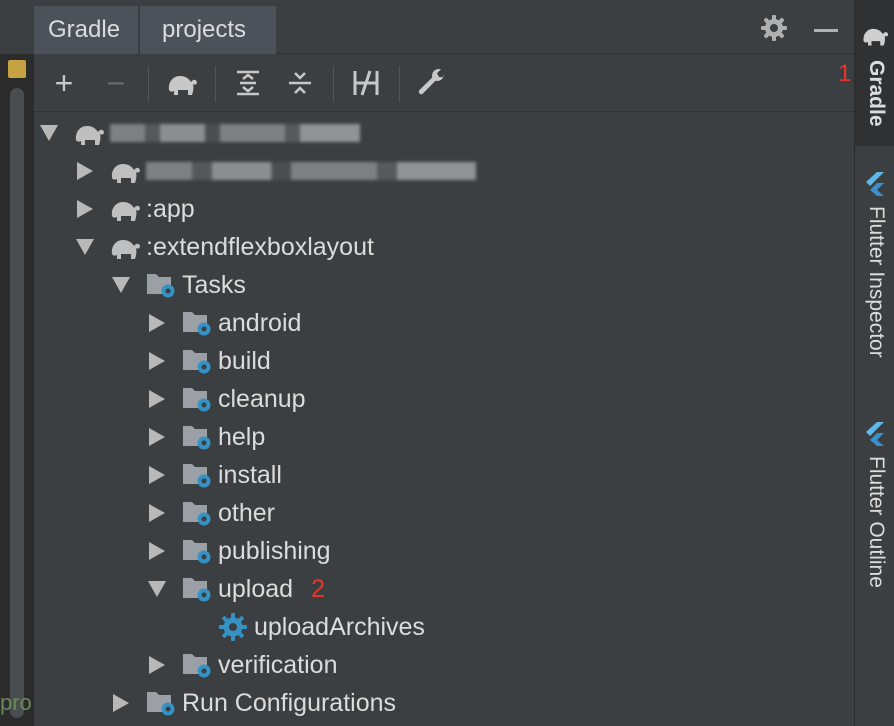 The width and height of the screenshot is (894, 726). I want to click on warning-marker-icon, so click(17, 69).